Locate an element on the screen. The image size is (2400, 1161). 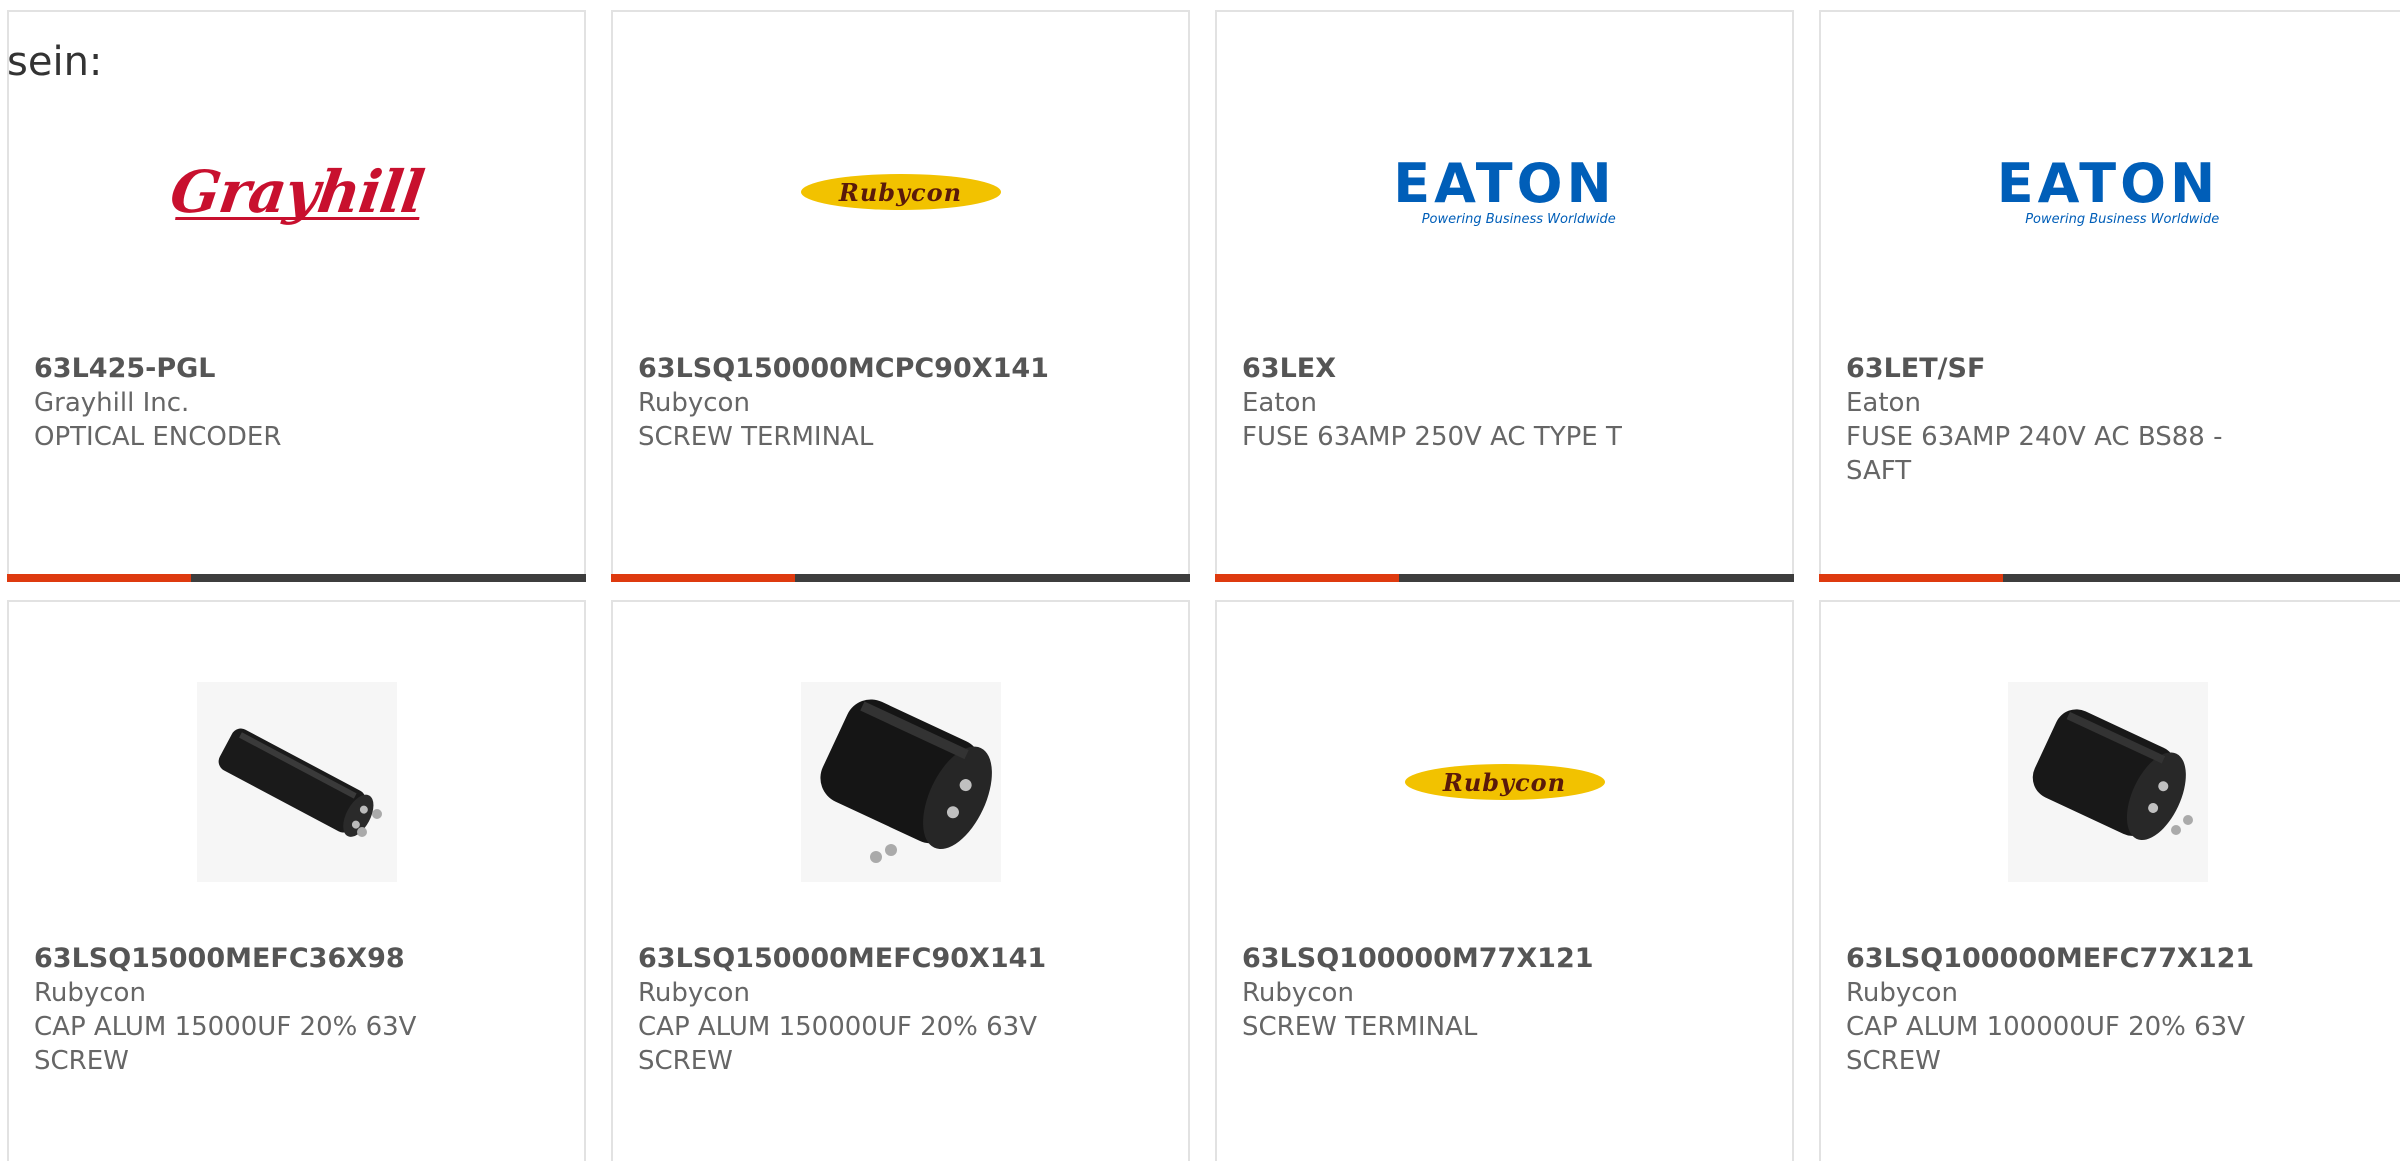
grayhill-logo: Grayhill is located at coordinates (296, 192).